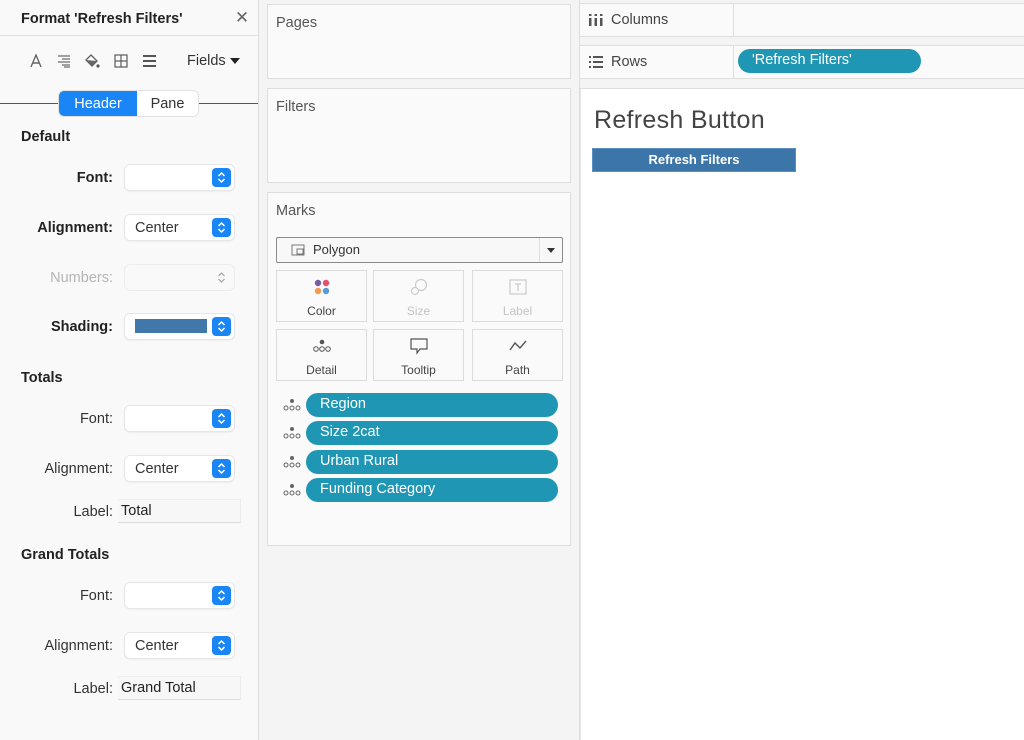 The image size is (1024, 740). What do you see at coordinates (517, 311) in the screenshot?
I see `marks-label-label: Label` at bounding box center [517, 311].